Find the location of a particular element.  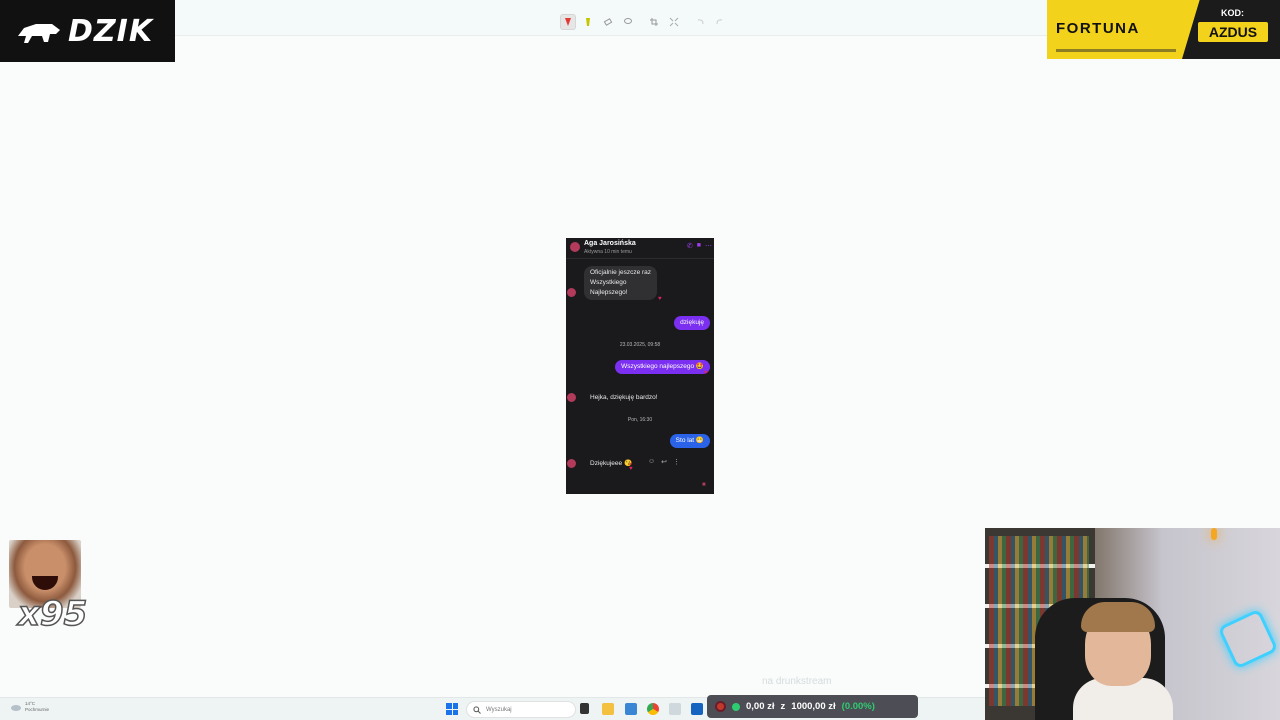

chat-header-actions: ✆ ■ ⋯ is located at coordinates (699, 246).